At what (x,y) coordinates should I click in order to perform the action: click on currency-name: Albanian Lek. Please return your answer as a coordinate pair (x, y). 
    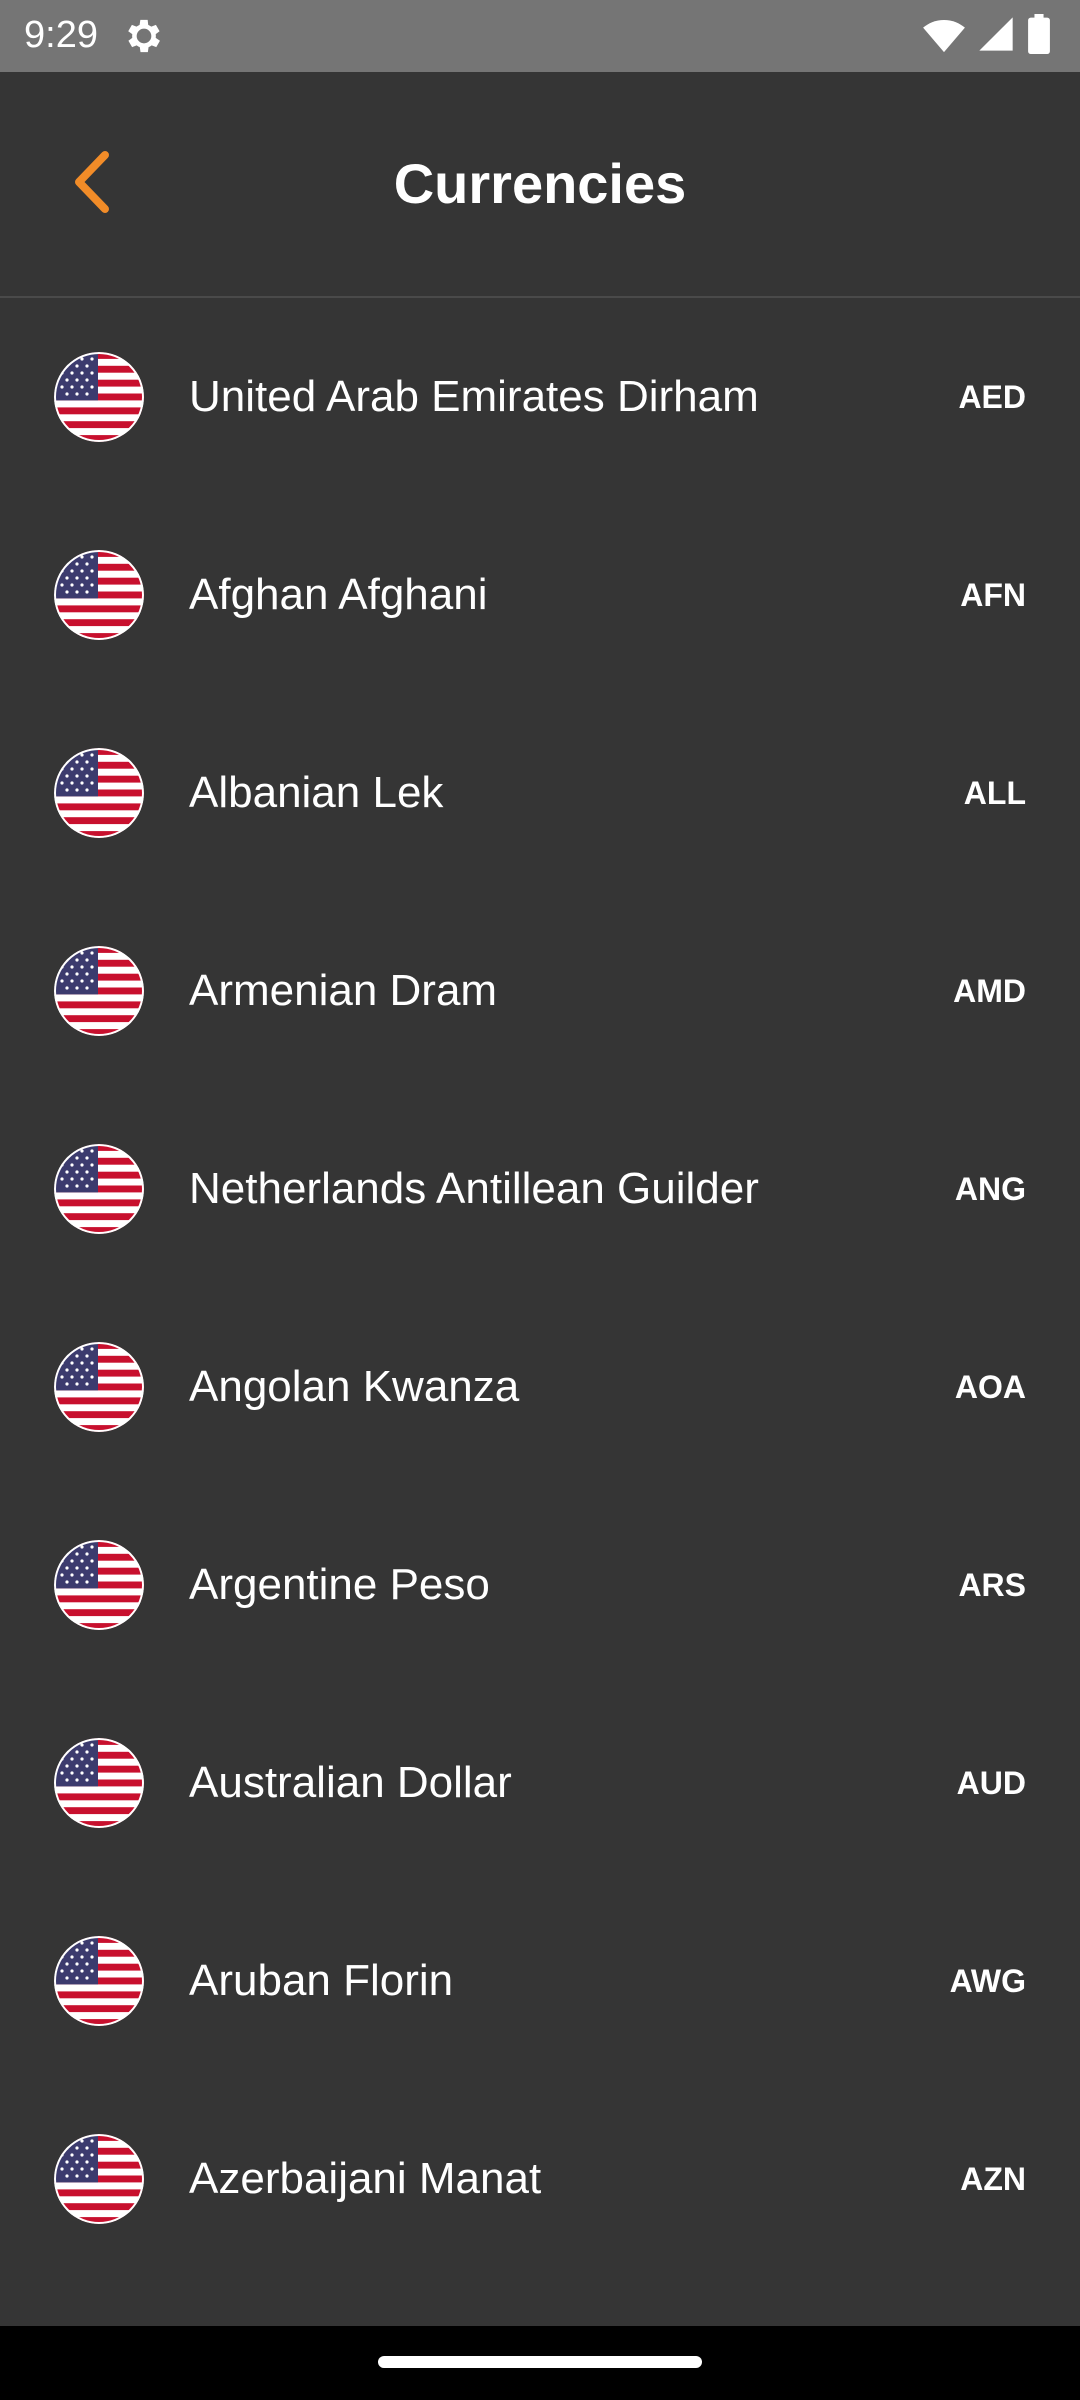
    Looking at the image, I should click on (316, 792).